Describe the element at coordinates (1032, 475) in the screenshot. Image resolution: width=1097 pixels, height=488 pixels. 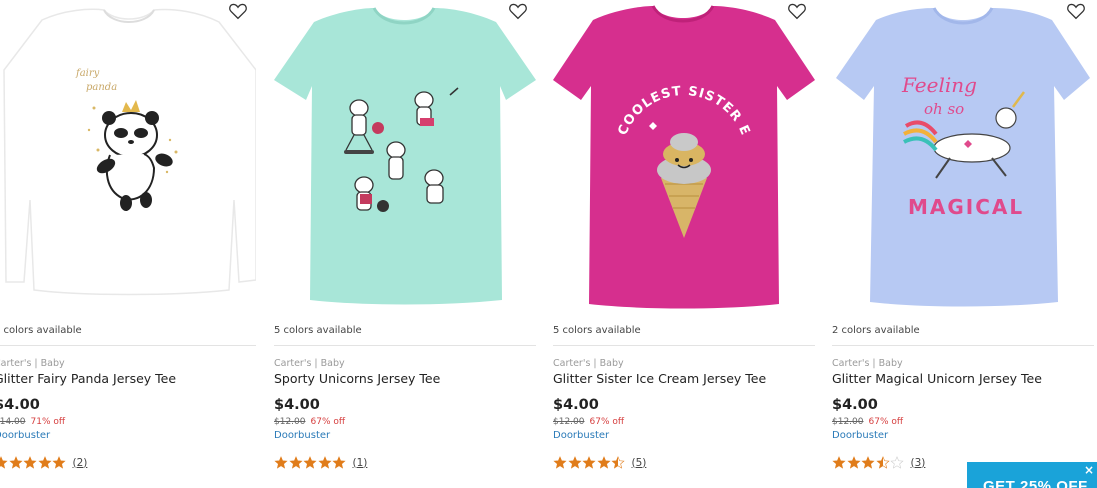
I see `promo-banner: GET 25% OFF ×` at that location.